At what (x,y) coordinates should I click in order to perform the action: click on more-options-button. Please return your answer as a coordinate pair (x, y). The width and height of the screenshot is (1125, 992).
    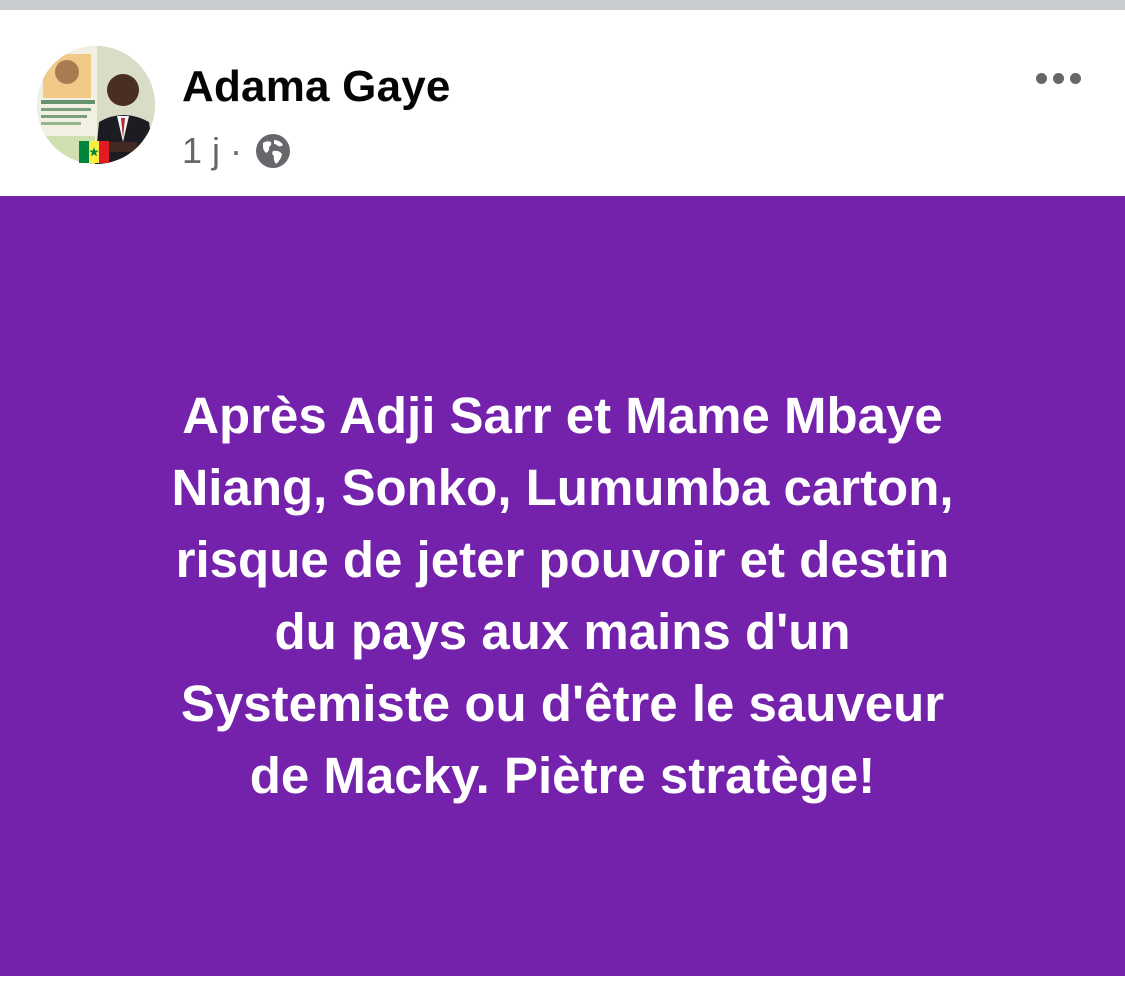
    Looking at the image, I should click on (1058, 78).